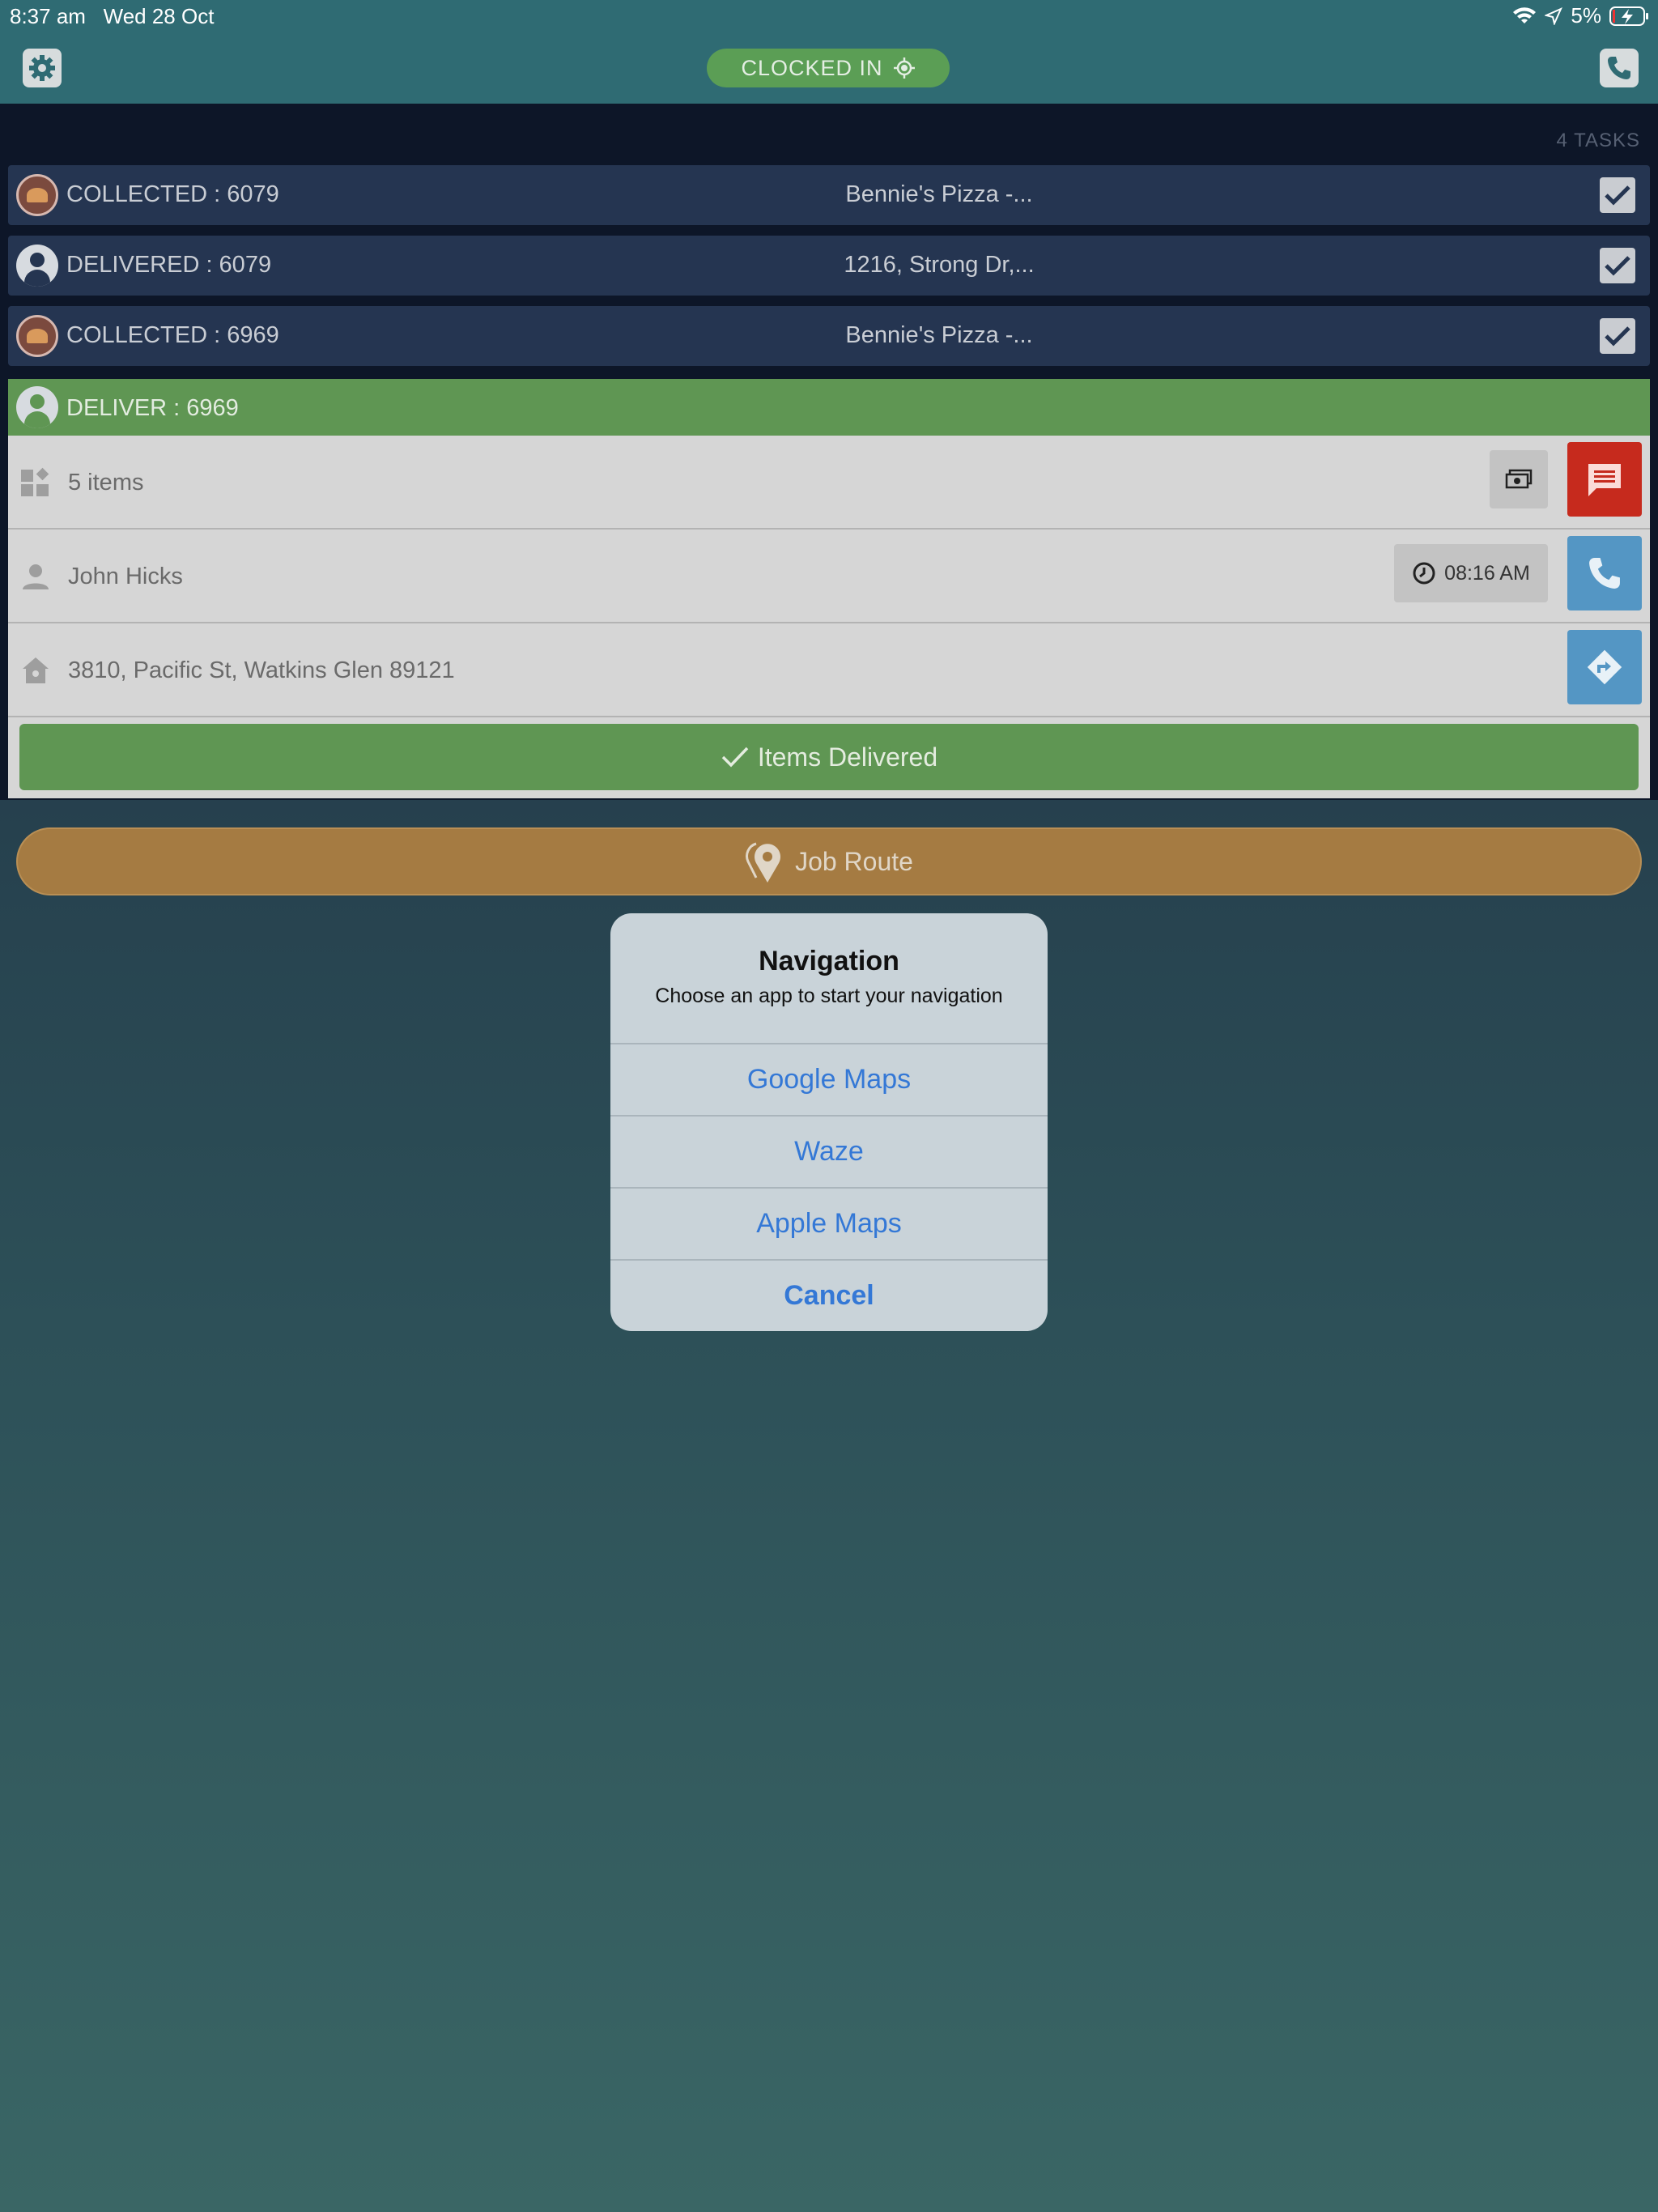 Image resolution: width=1658 pixels, height=2212 pixels. Describe the element at coordinates (829, 483) in the screenshot. I see `items-row: 5 items` at that location.